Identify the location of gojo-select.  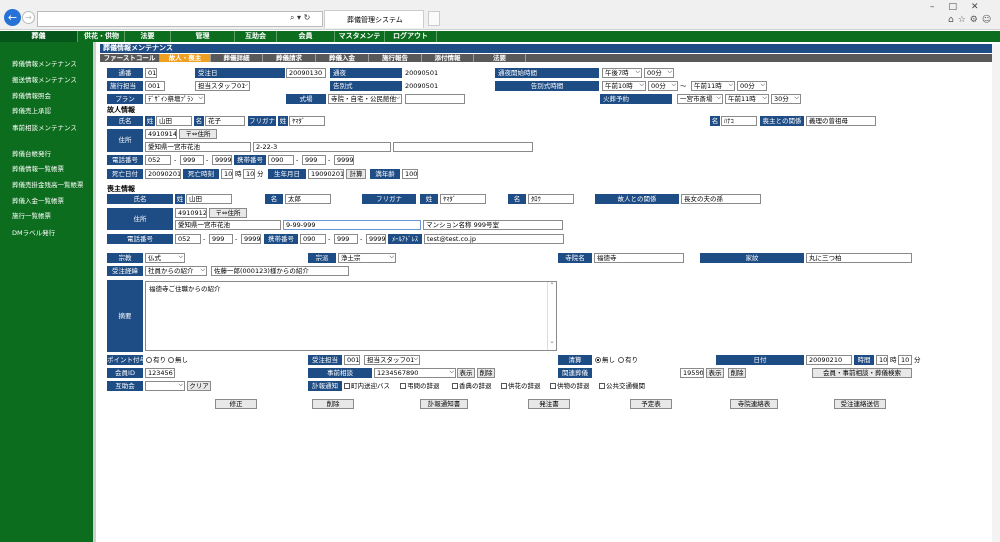
(165, 386).